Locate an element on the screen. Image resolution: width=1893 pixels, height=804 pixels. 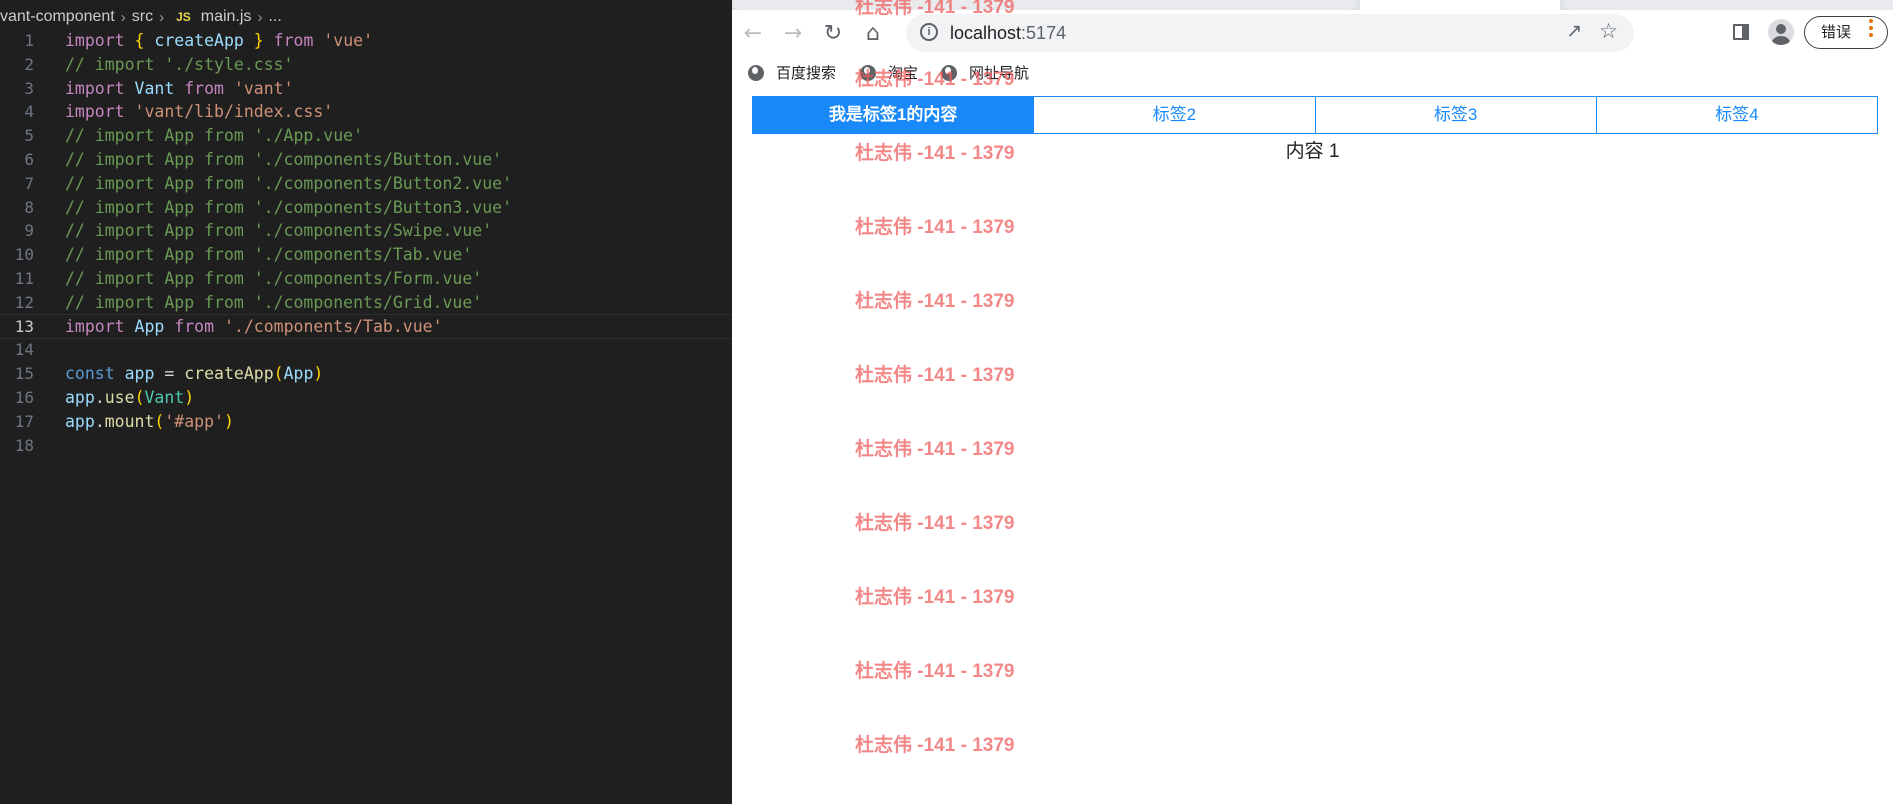
code-token: 'vant/lib/index.css' is located at coordinates (234, 112).